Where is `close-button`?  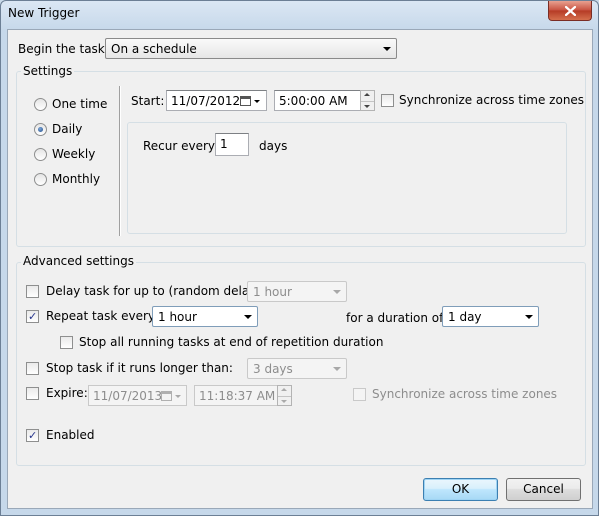
close-button is located at coordinates (570, 11).